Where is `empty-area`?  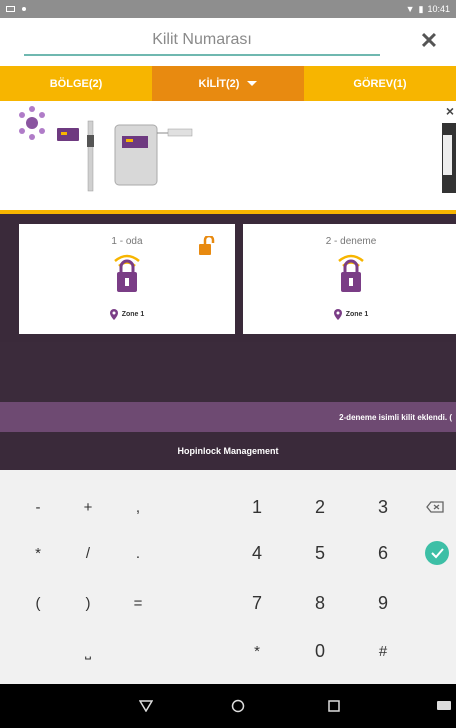
empty-area is located at coordinates (228, 372).